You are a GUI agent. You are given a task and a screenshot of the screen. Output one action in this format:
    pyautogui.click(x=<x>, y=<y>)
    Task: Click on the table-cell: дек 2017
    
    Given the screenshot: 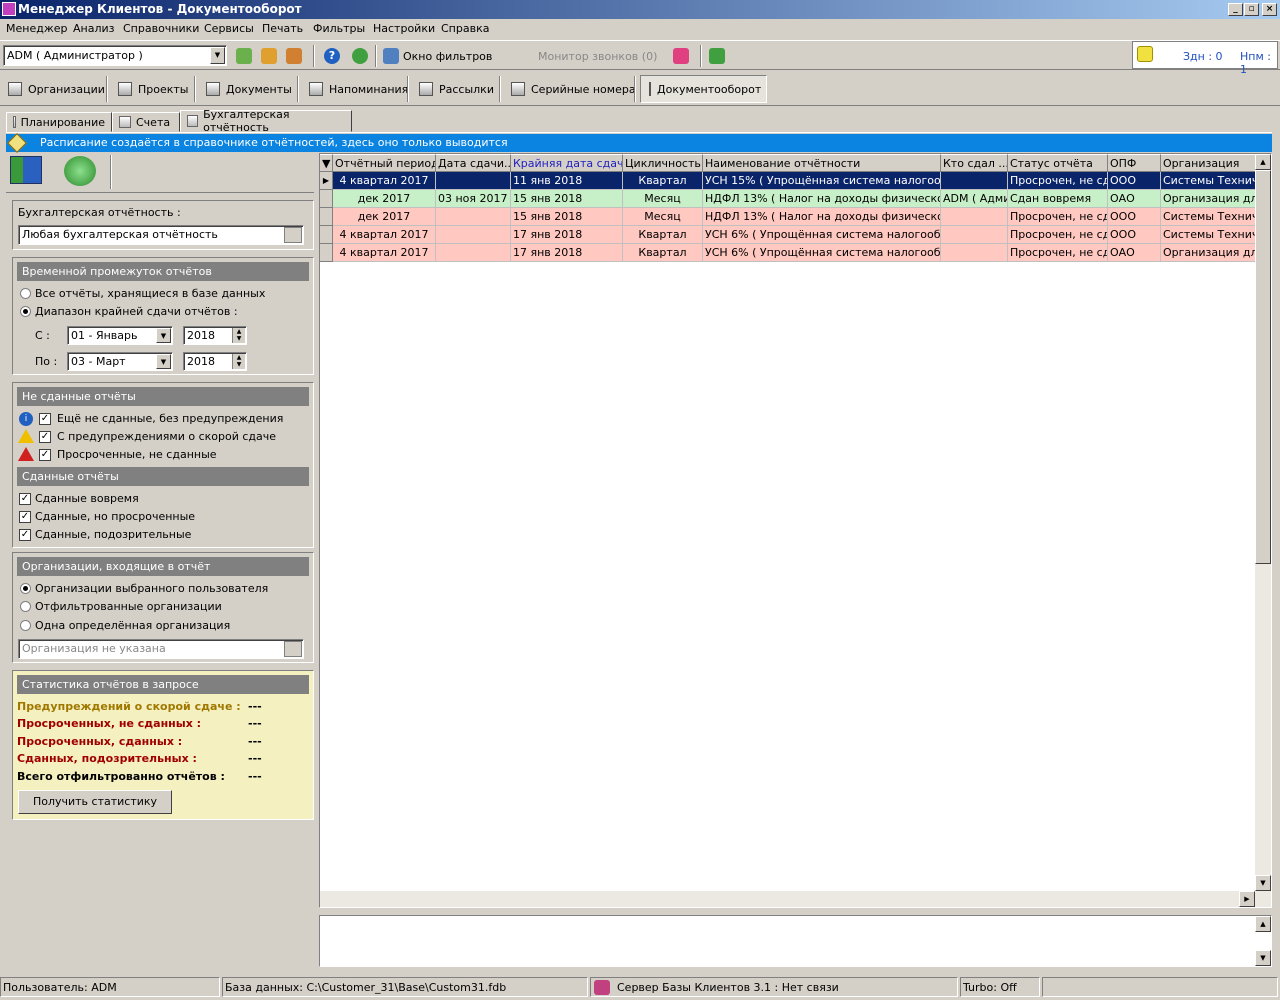 What is the action you would take?
    pyautogui.click(x=384, y=217)
    